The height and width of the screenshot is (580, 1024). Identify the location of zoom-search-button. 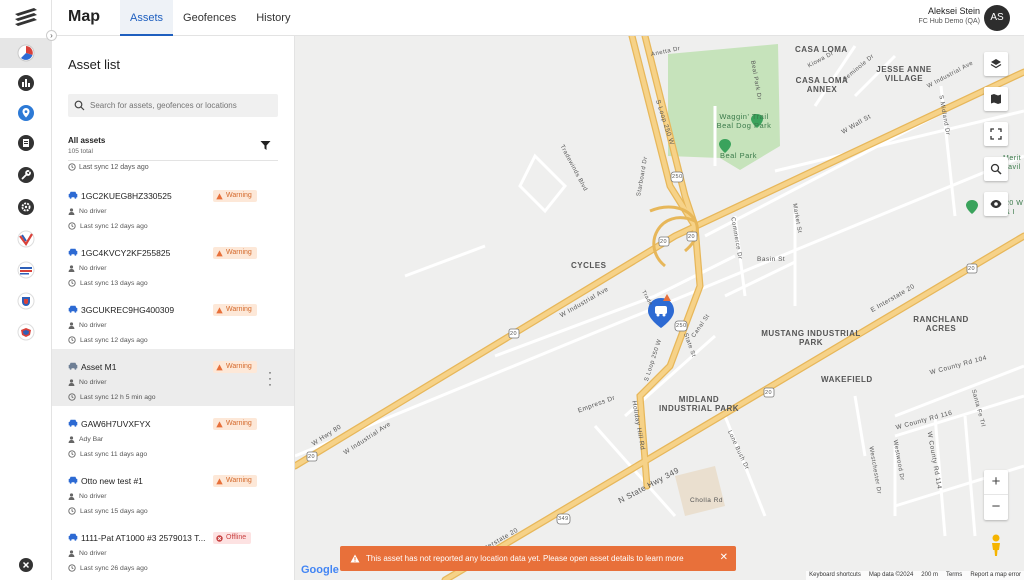
(996, 169).